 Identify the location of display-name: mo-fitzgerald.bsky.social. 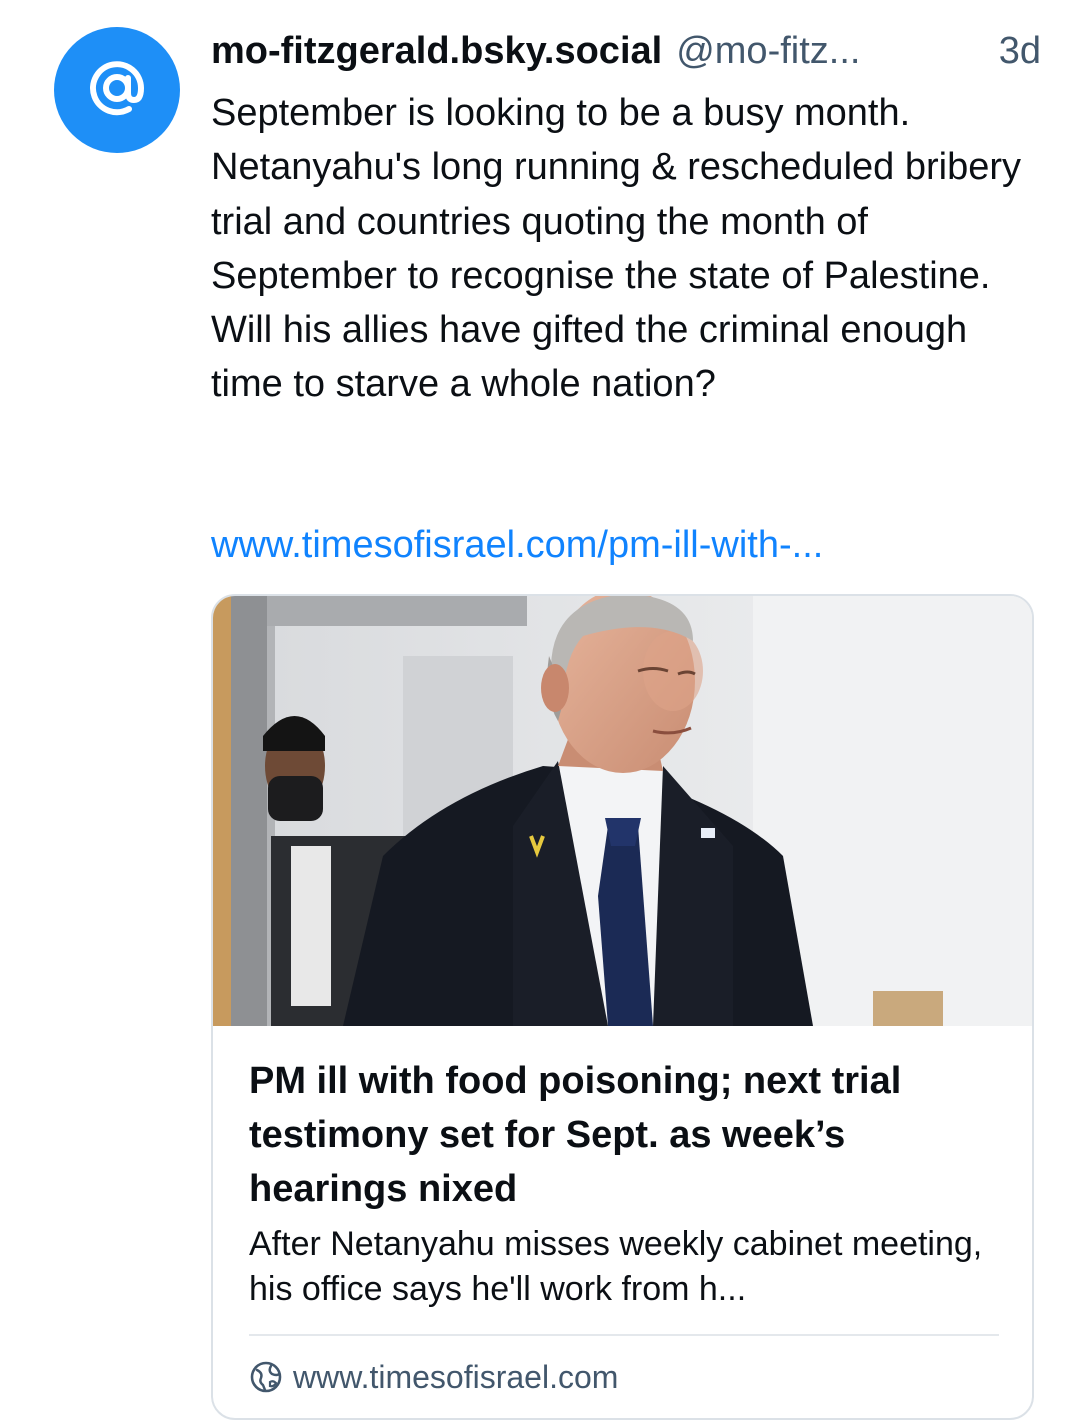
(436, 51).